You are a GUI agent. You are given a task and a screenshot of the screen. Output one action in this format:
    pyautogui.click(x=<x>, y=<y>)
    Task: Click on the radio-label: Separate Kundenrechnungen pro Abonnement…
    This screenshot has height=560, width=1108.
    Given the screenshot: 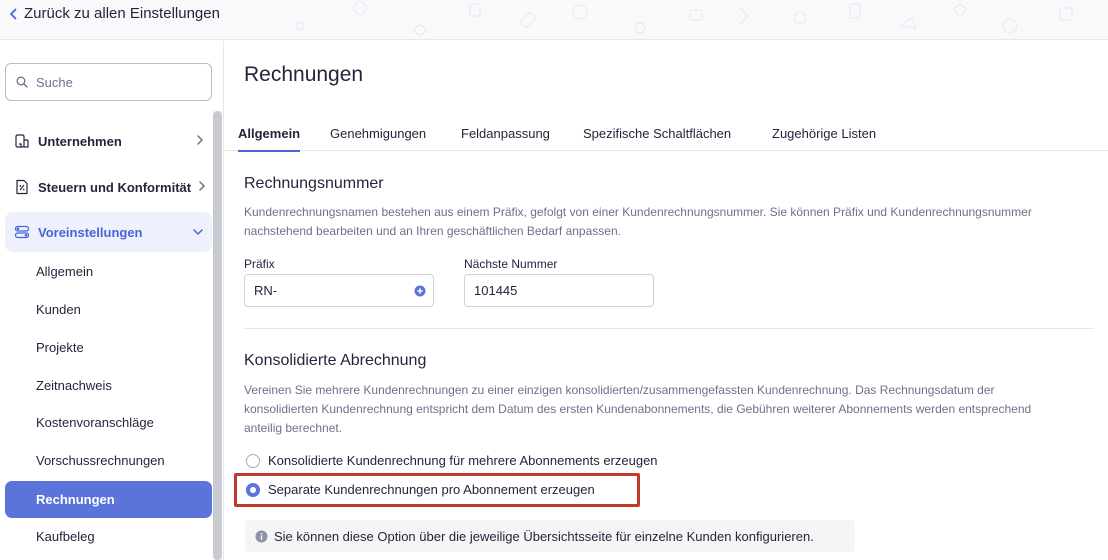 What is the action you would take?
    pyautogui.click(x=431, y=489)
    